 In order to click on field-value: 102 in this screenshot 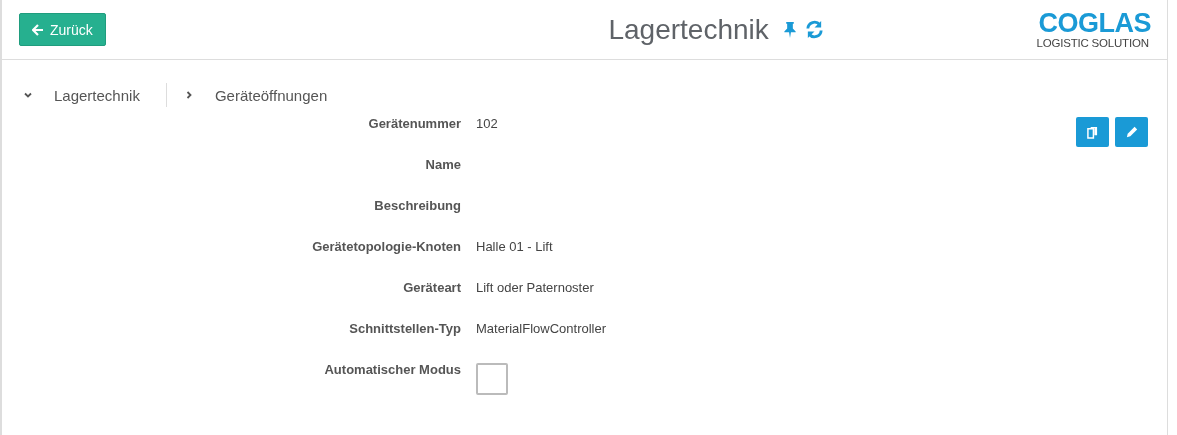, I will do `click(487, 124)`.